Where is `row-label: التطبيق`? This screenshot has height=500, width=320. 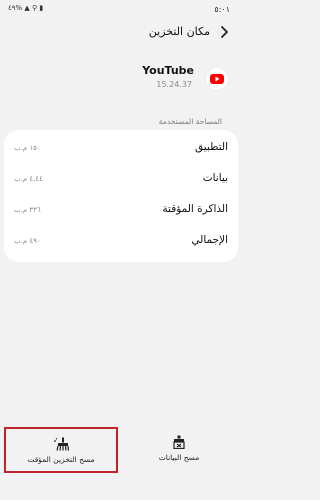
row-label: التطبيق is located at coordinates (211, 147).